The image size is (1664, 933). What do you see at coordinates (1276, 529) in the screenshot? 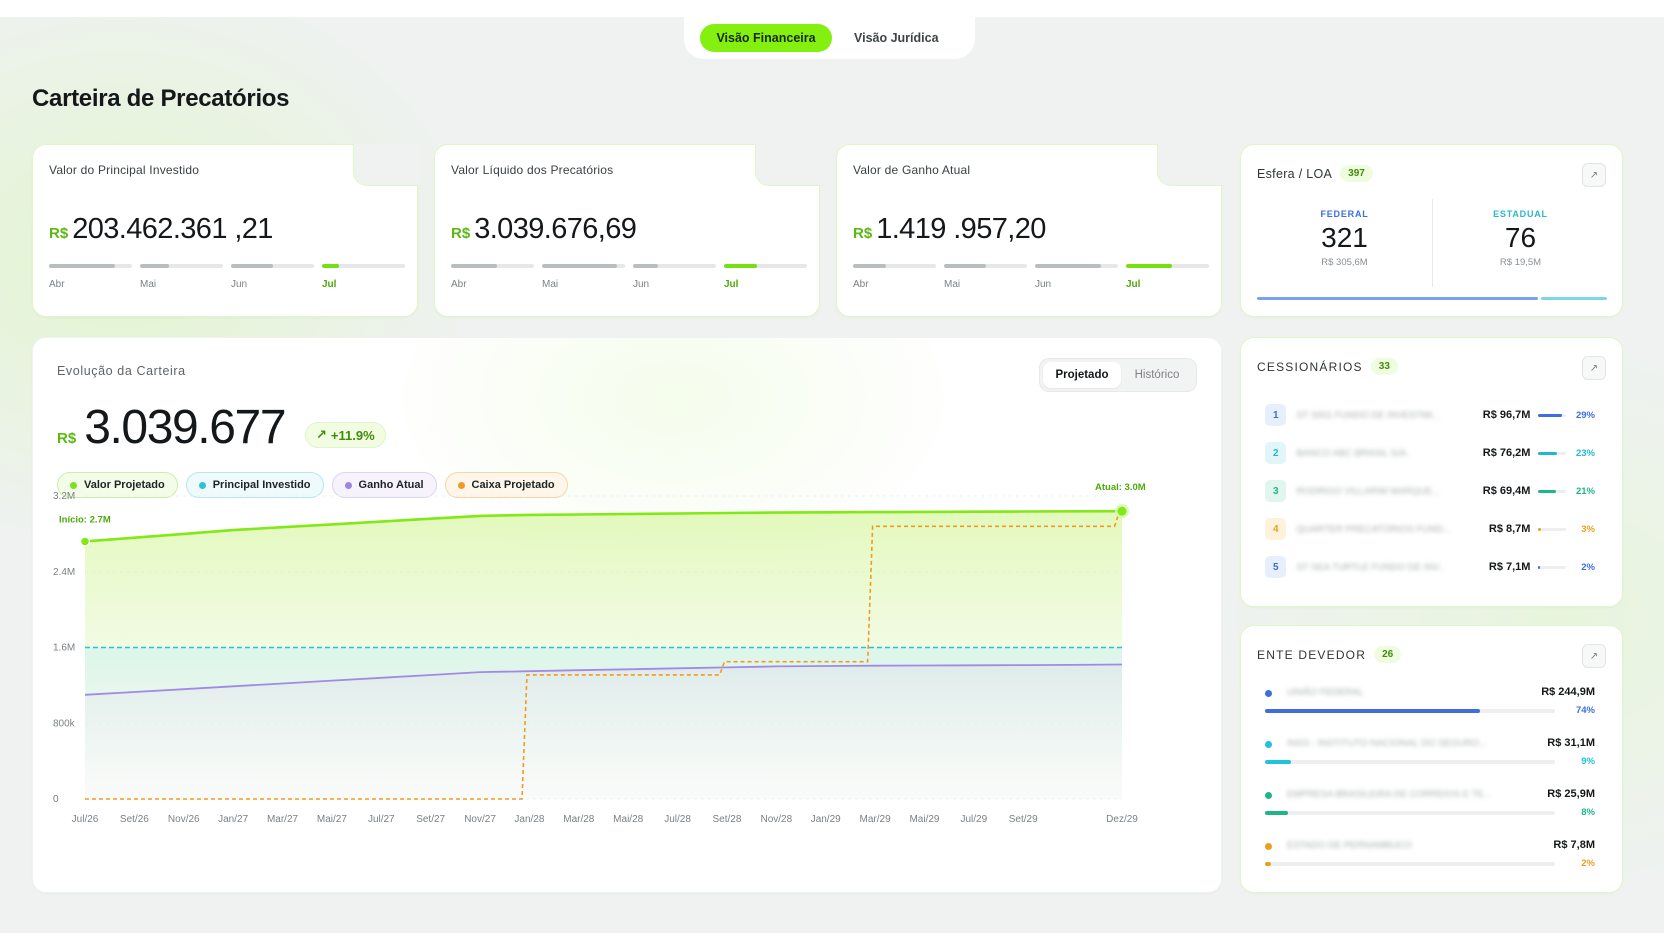
I see `rank-badge: 4` at bounding box center [1276, 529].